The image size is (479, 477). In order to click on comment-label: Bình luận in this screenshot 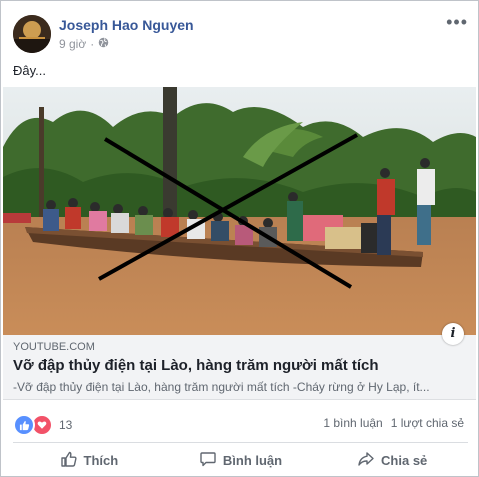, I will do `click(252, 460)`.